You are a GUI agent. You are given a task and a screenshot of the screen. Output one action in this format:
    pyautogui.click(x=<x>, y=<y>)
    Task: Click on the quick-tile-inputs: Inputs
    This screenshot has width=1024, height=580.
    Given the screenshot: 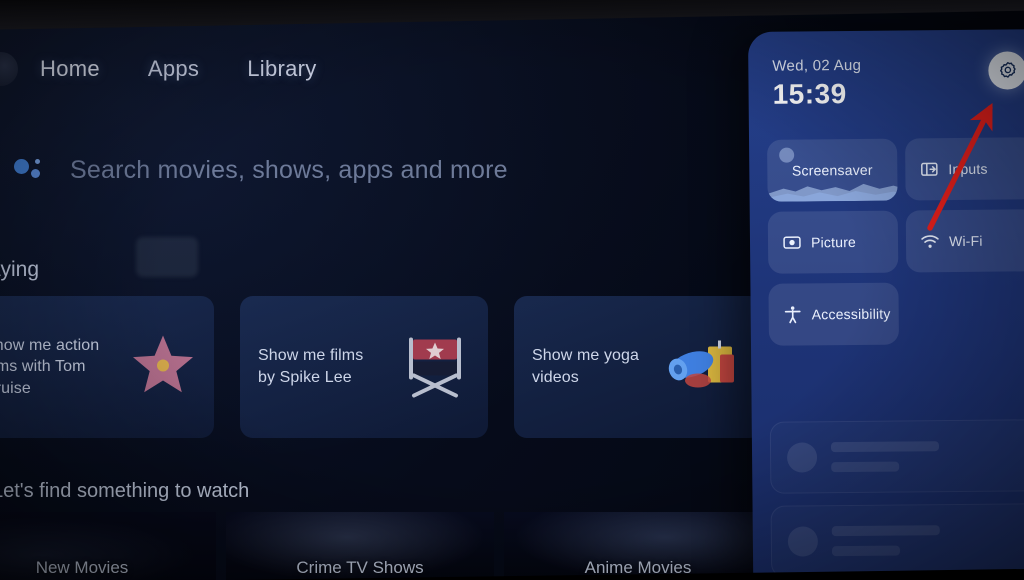 What is the action you would take?
    pyautogui.click(x=964, y=169)
    